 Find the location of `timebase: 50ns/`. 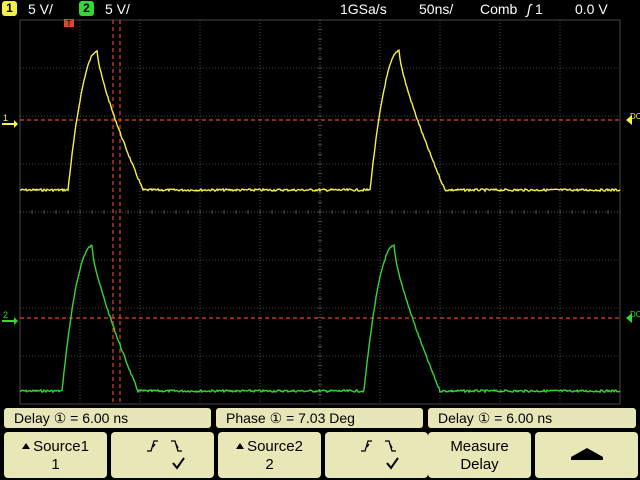

timebase: 50ns/ is located at coordinates (436, 9).